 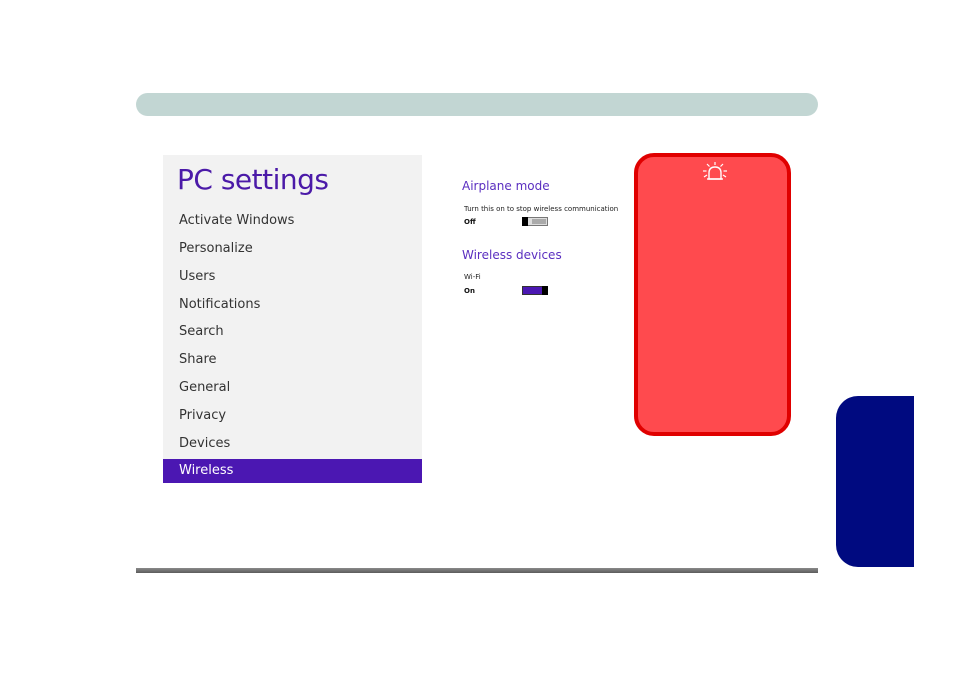 What do you see at coordinates (292, 221) in the screenshot?
I see `nav-item-activate-windows: Activate Windows` at bounding box center [292, 221].